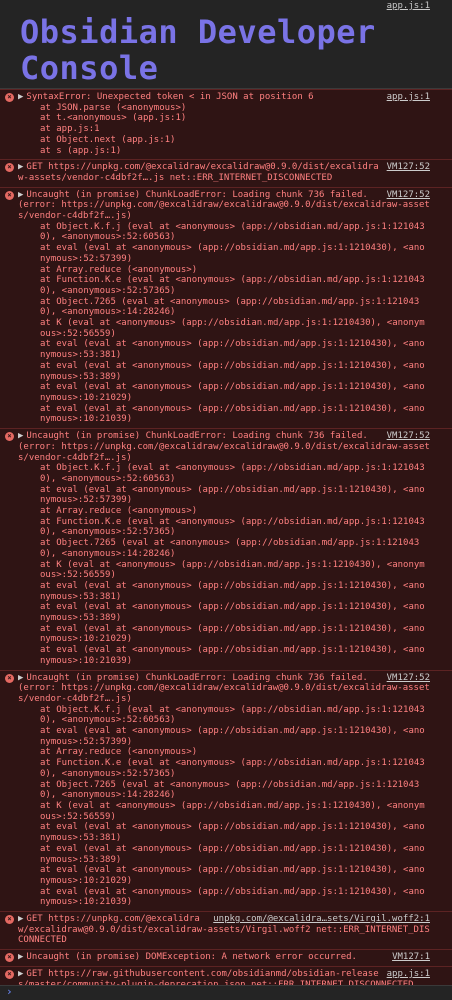 The image size is (452, 1000). Describe the element at coordinates (198, 50) in the screenshot. I see `page-title: Obsidian Developer Console` at that location.